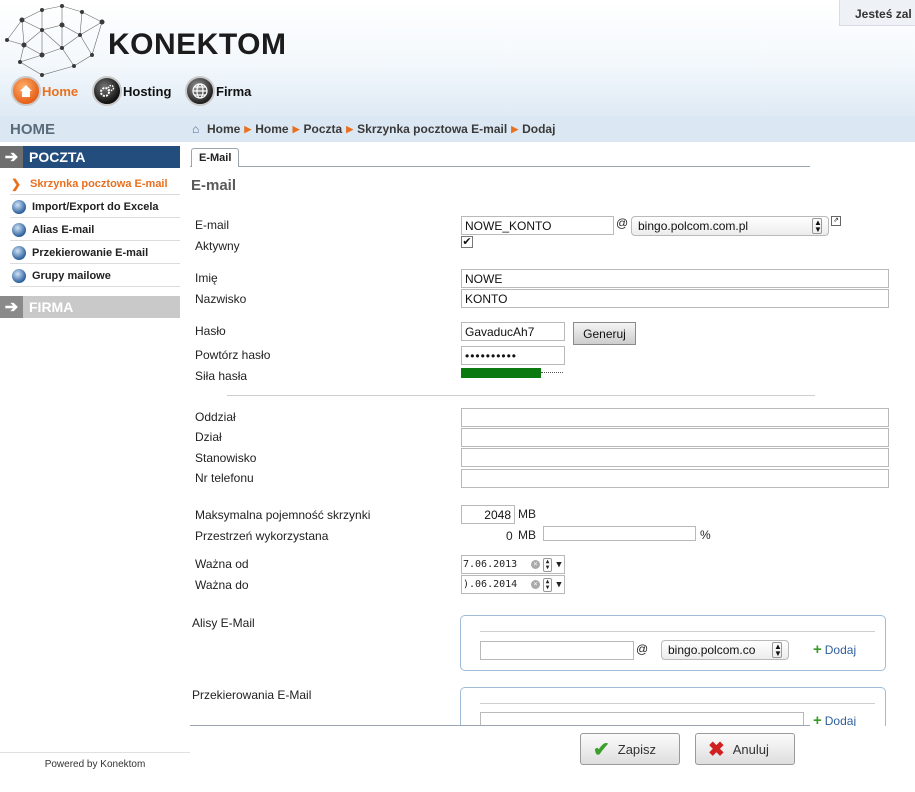 This screenshot has height=792, width=915. I want to click on valid-from-value: 7.06.2013, so click(490, 564).